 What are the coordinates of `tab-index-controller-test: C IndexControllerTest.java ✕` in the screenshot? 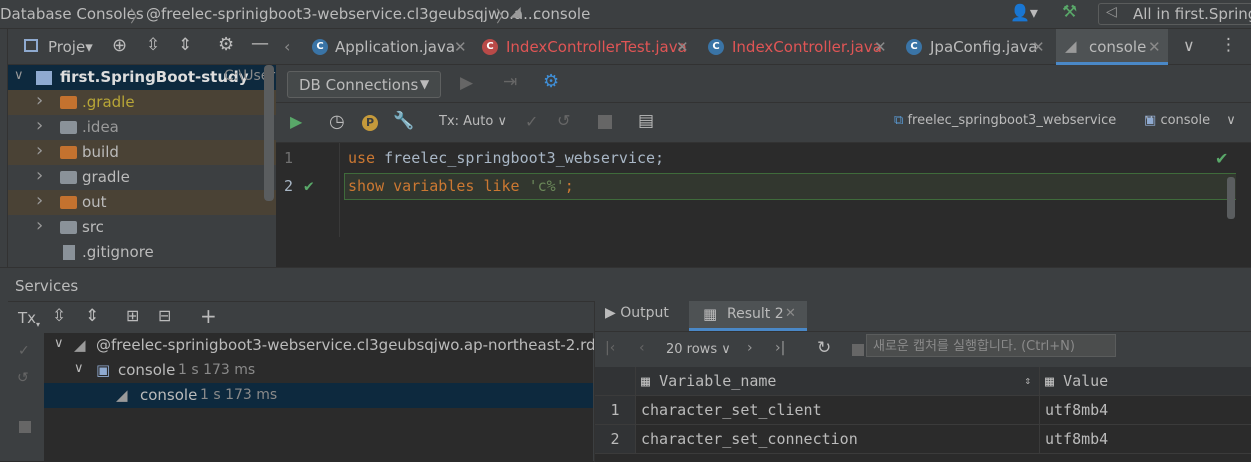 It's located at (586, 47).